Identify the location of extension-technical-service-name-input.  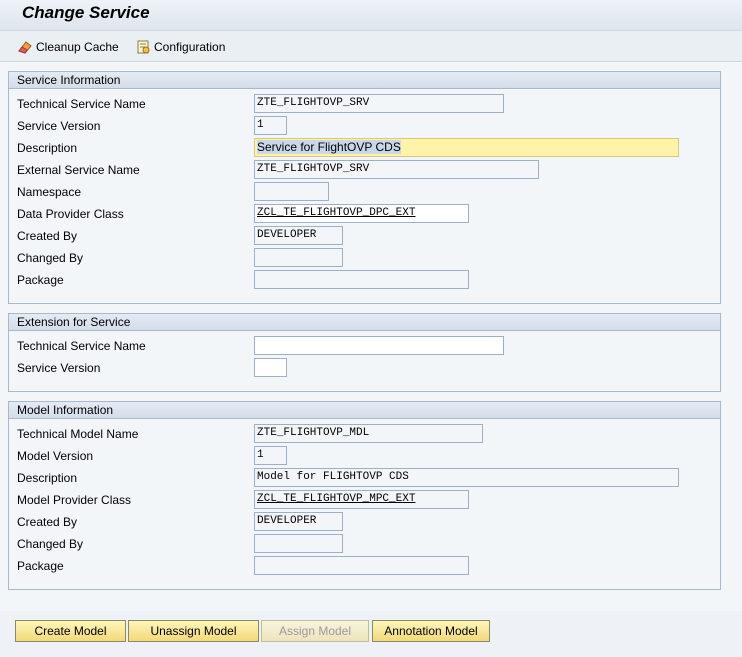
(379, 345).